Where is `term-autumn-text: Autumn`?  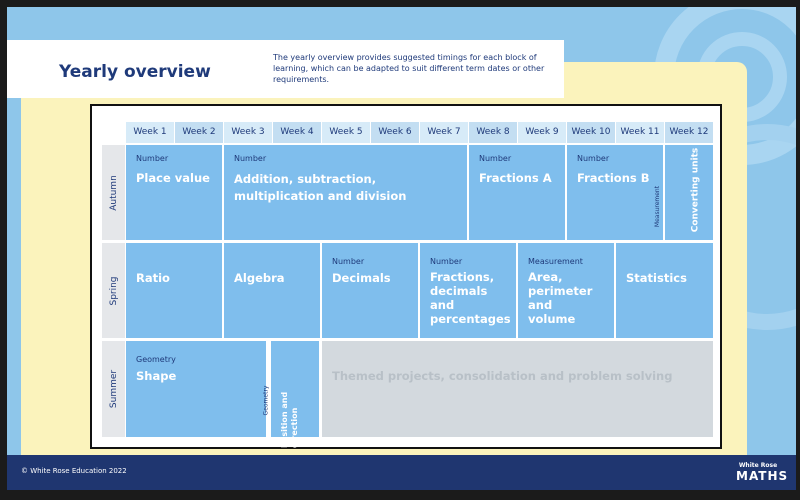 term-autumn-text: Autumn is located at coordinates (113, 192).